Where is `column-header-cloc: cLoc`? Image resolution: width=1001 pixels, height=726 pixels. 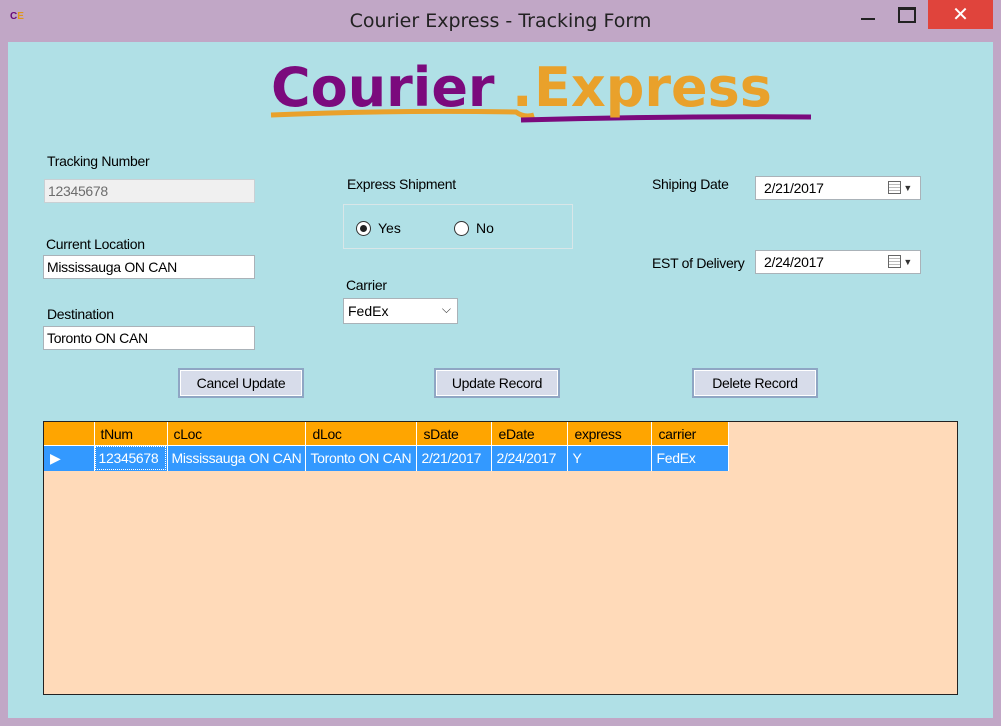
column-header-cloc: cLoc is located at coordinates (237, 434).